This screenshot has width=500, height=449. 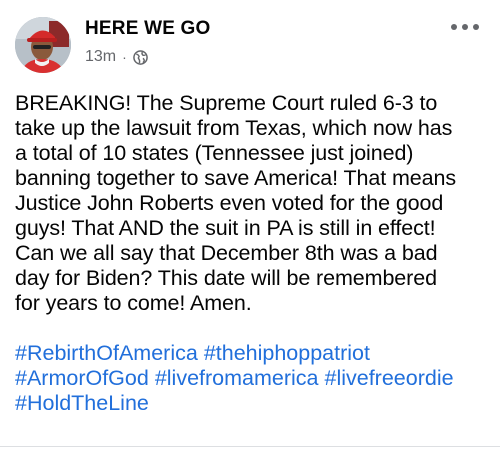 I want to click on hashtag-link: #livefromamerica, so click(x=237, y=378).